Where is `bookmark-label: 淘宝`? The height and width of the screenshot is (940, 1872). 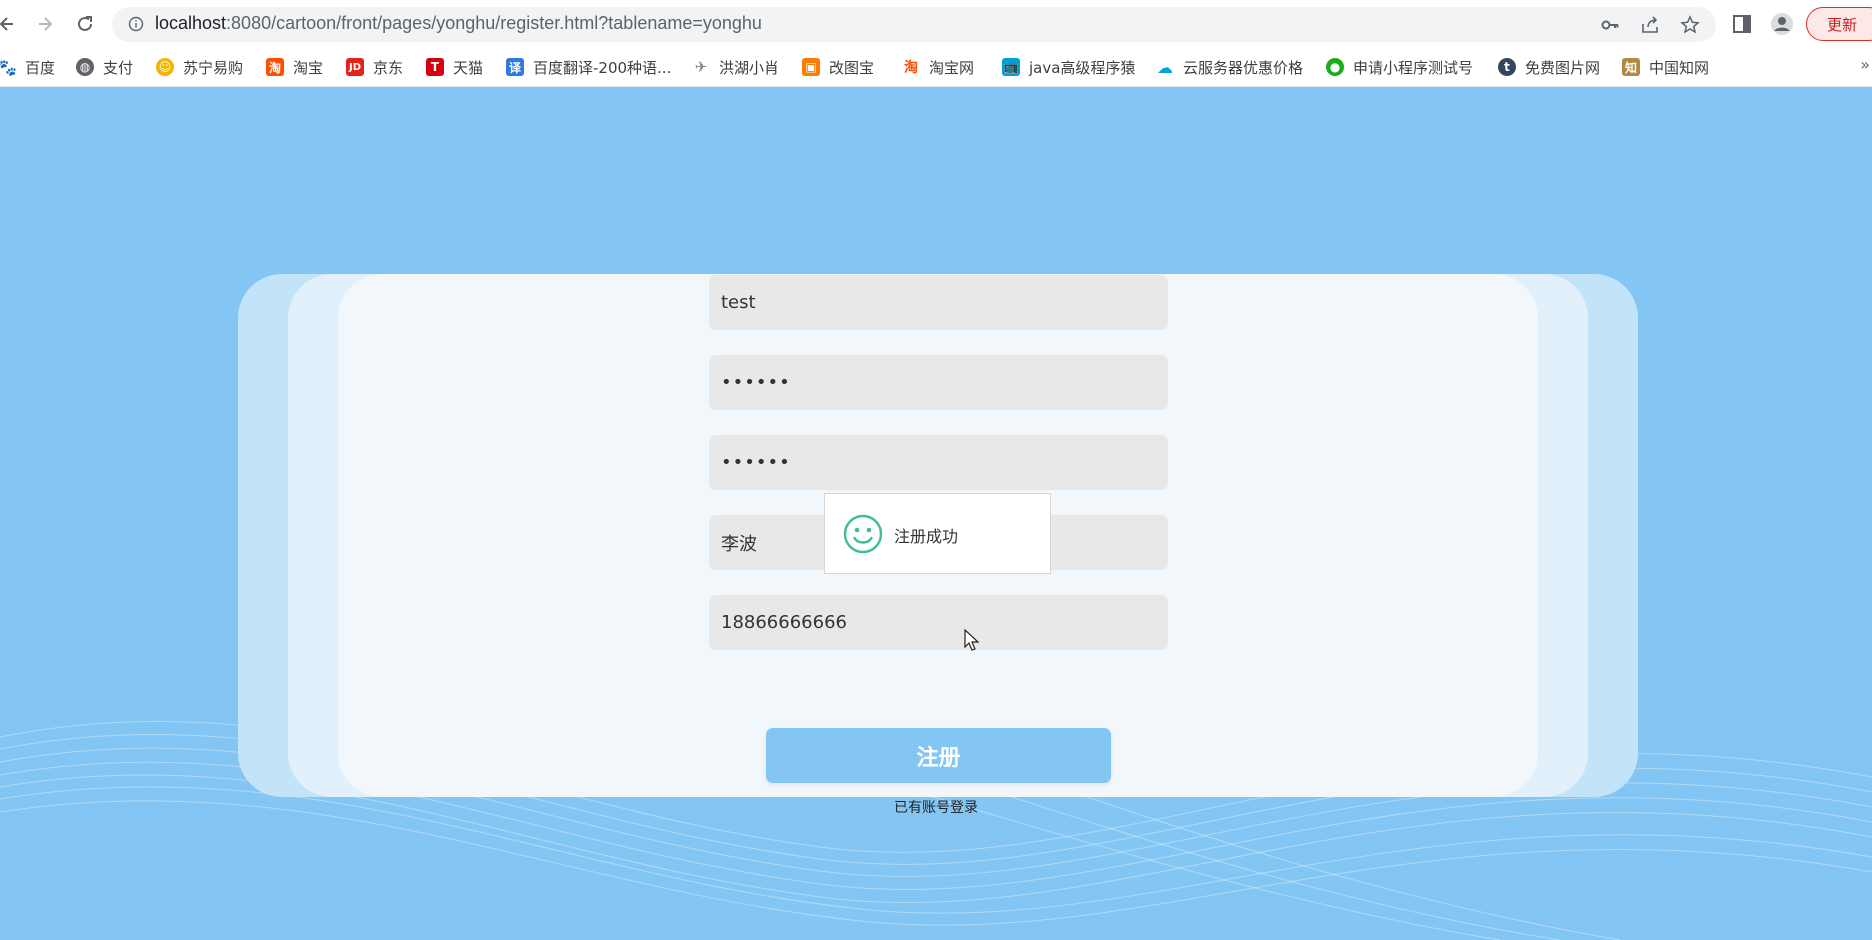
bookmark-label: 淘宝 is located at coordinates (308, 67).